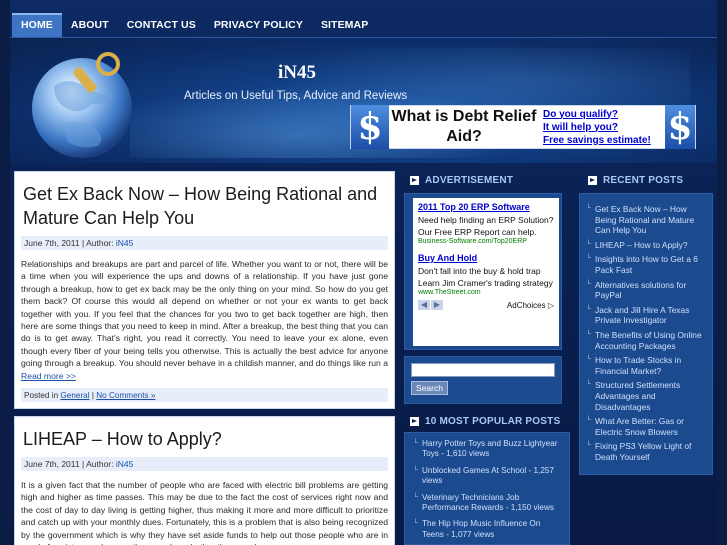 The width and height of the screenshot is (727, 545). I want to click on post-footer: Posted in General | No Comments », so click(204, 395).